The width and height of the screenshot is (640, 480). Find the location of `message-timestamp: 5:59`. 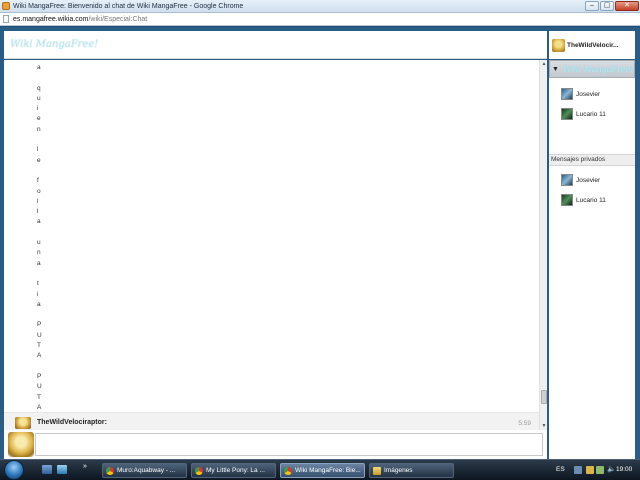

message-timestamp: 5:59 is located at coordinates (524, 423).